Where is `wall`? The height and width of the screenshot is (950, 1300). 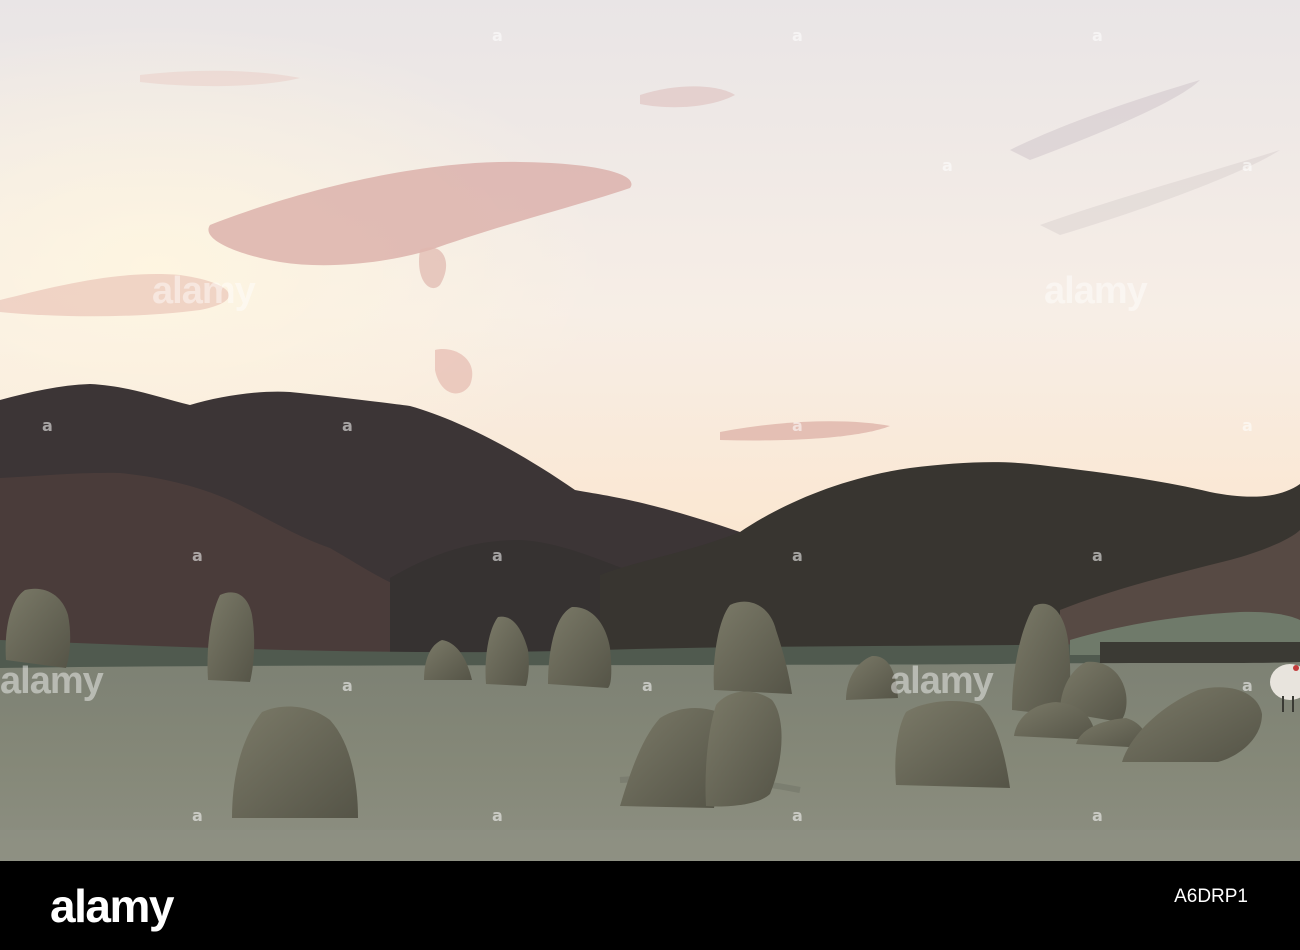
wall is located at coordinates (1200, 653).